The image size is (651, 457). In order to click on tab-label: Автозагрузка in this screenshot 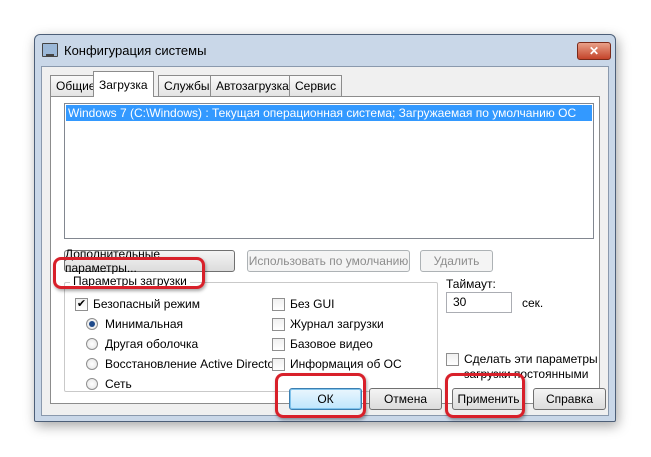, I will do `click(252, 86)`.